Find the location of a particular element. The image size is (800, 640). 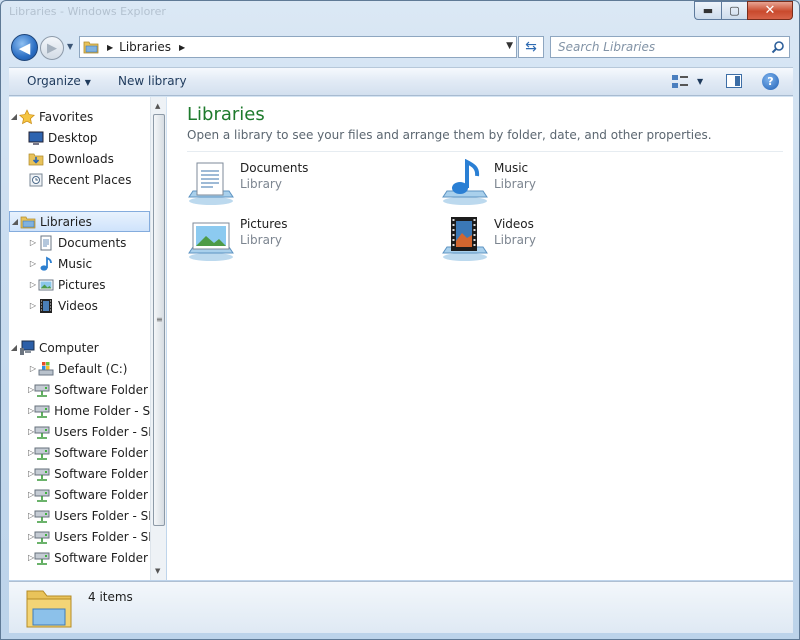

organize-button: Organize ▼ is located at coordinates (59, 81).